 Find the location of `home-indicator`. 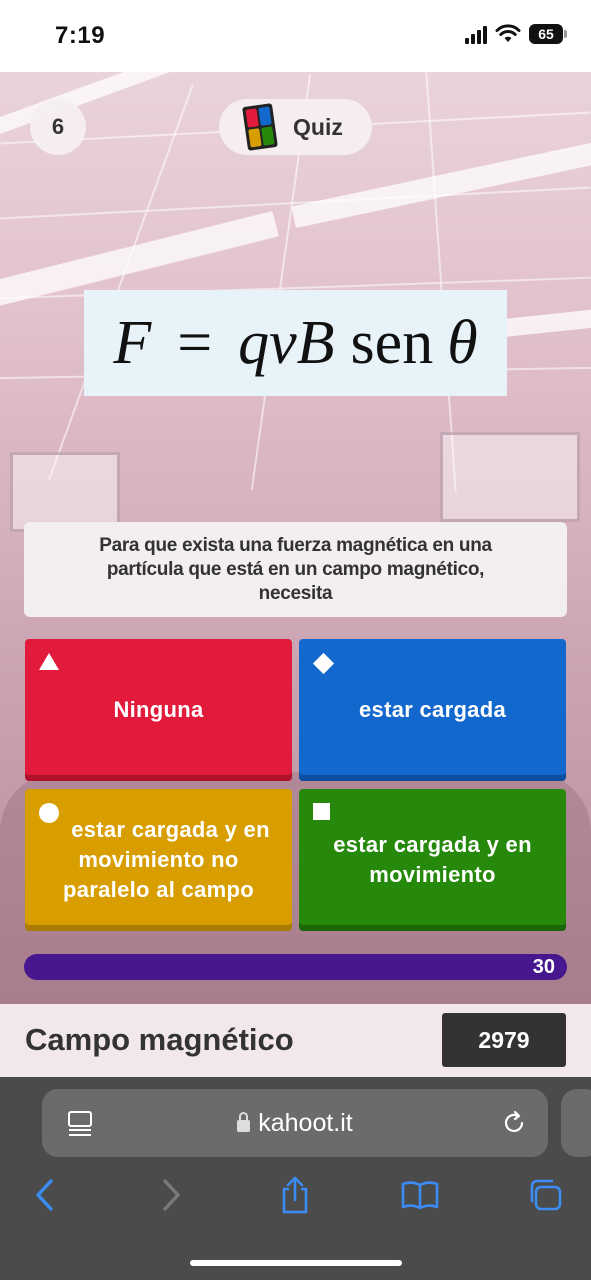

home-indicator is located at coordinates (296, 1263).